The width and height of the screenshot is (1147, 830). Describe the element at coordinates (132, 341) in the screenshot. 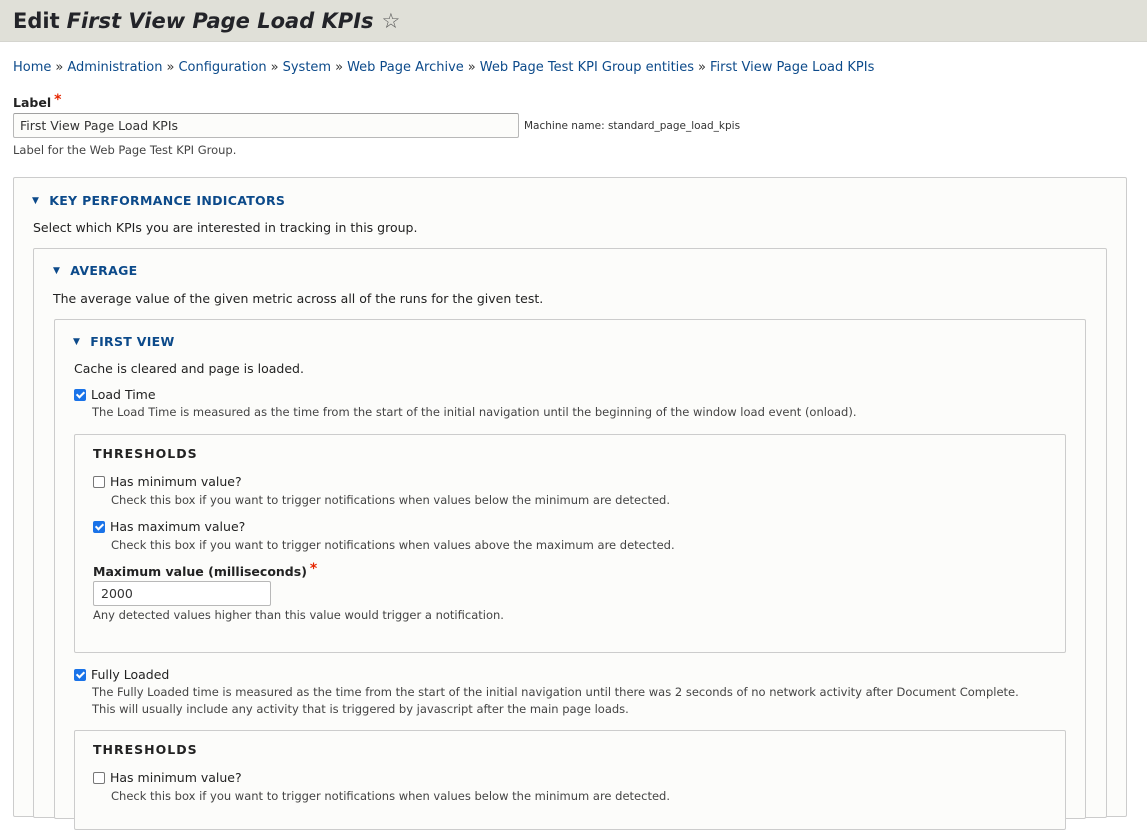

I see `first-view-section-title: FIRST VIEW` at that location.